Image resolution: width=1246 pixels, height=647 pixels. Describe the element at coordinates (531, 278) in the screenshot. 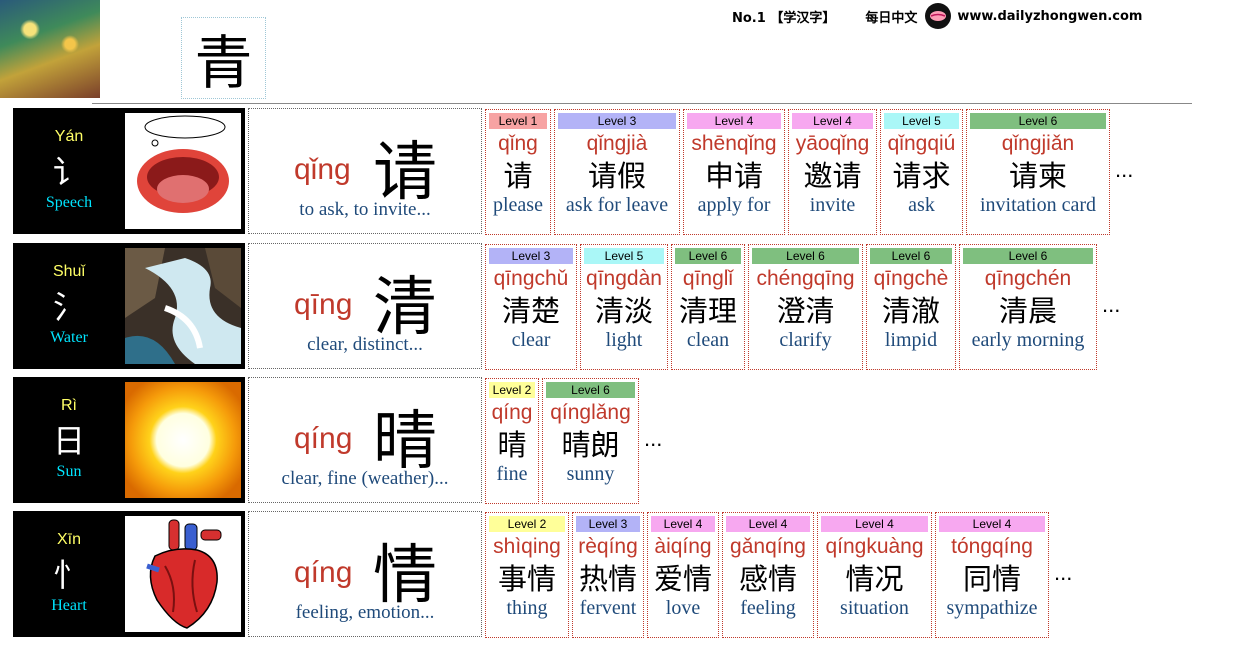

I see `word-pinyin: qīngchǔ` at that location.